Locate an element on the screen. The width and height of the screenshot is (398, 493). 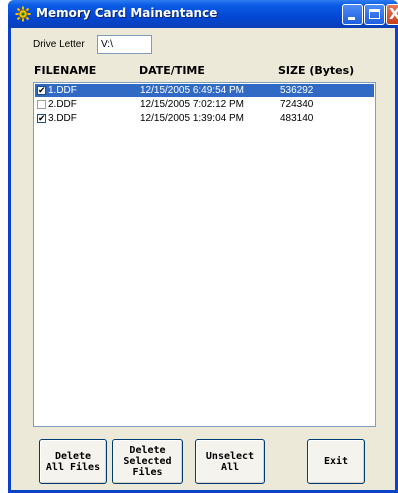
minimize-icon is located at coordinates (351, 18).